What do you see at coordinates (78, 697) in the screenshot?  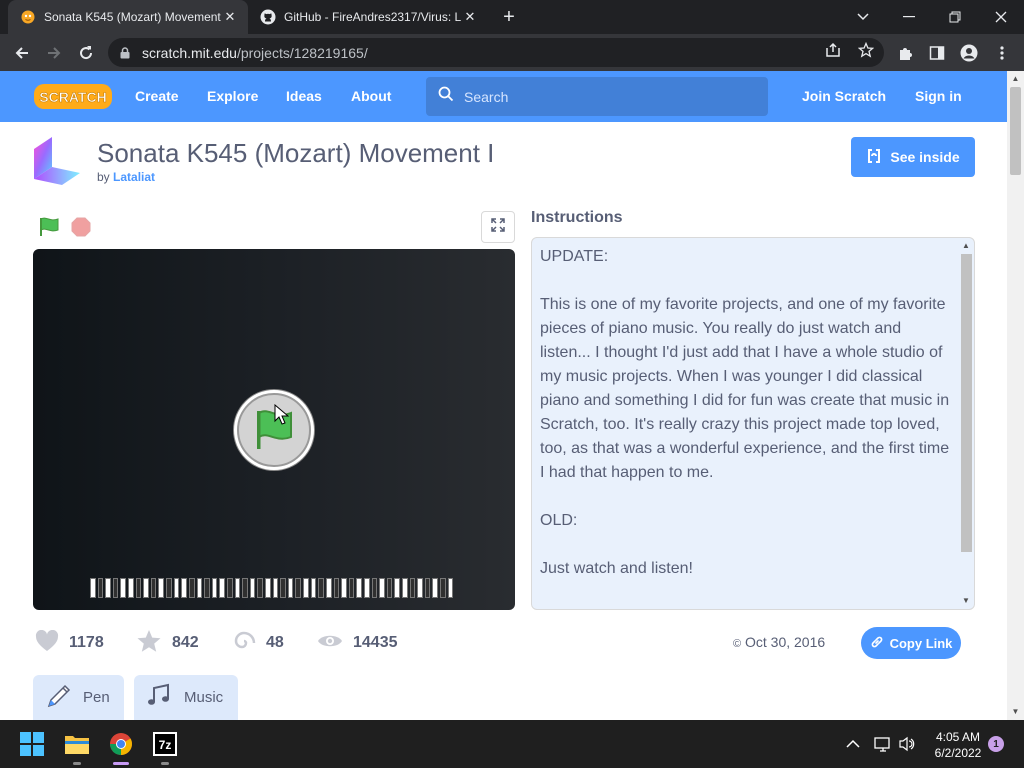 I see `extension-chip-pen: Pen` at bounding box center [78, 697].